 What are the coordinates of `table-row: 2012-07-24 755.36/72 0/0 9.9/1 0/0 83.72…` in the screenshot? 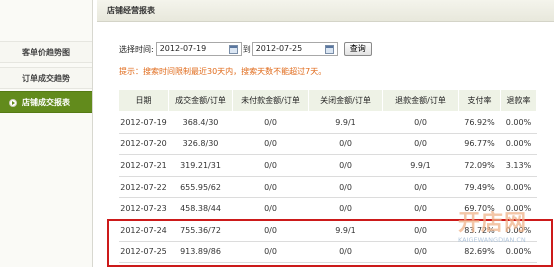 It's located at (327, 230).